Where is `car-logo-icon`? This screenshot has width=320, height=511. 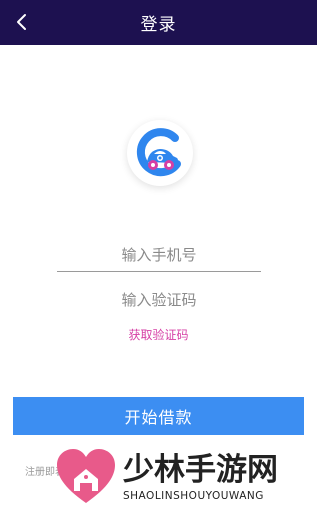 car-logo-icon is located at coordinates (158, 152).